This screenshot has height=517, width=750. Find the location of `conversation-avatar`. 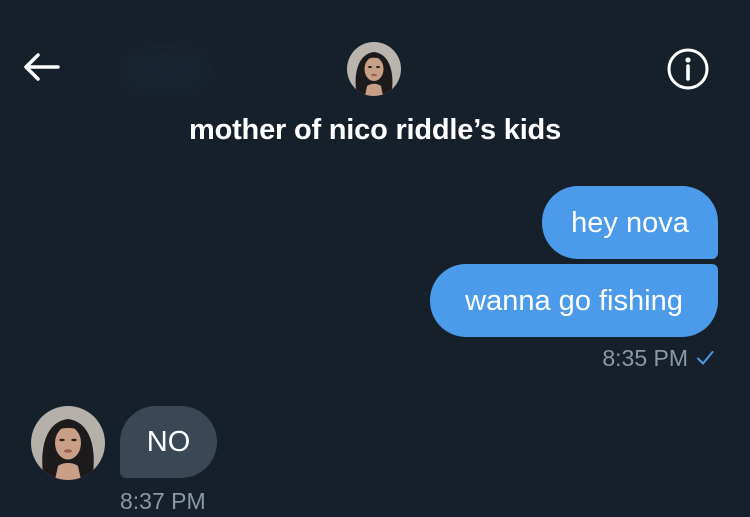

conversation-avatar is located at coordinates (374, 69).